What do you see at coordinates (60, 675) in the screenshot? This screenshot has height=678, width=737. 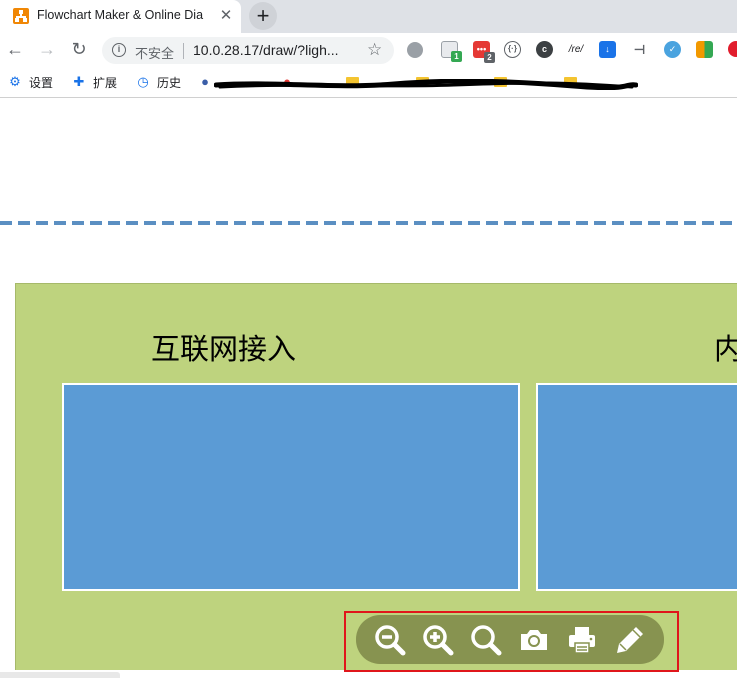 I see `status-strip` at bounding box center [60, 675].